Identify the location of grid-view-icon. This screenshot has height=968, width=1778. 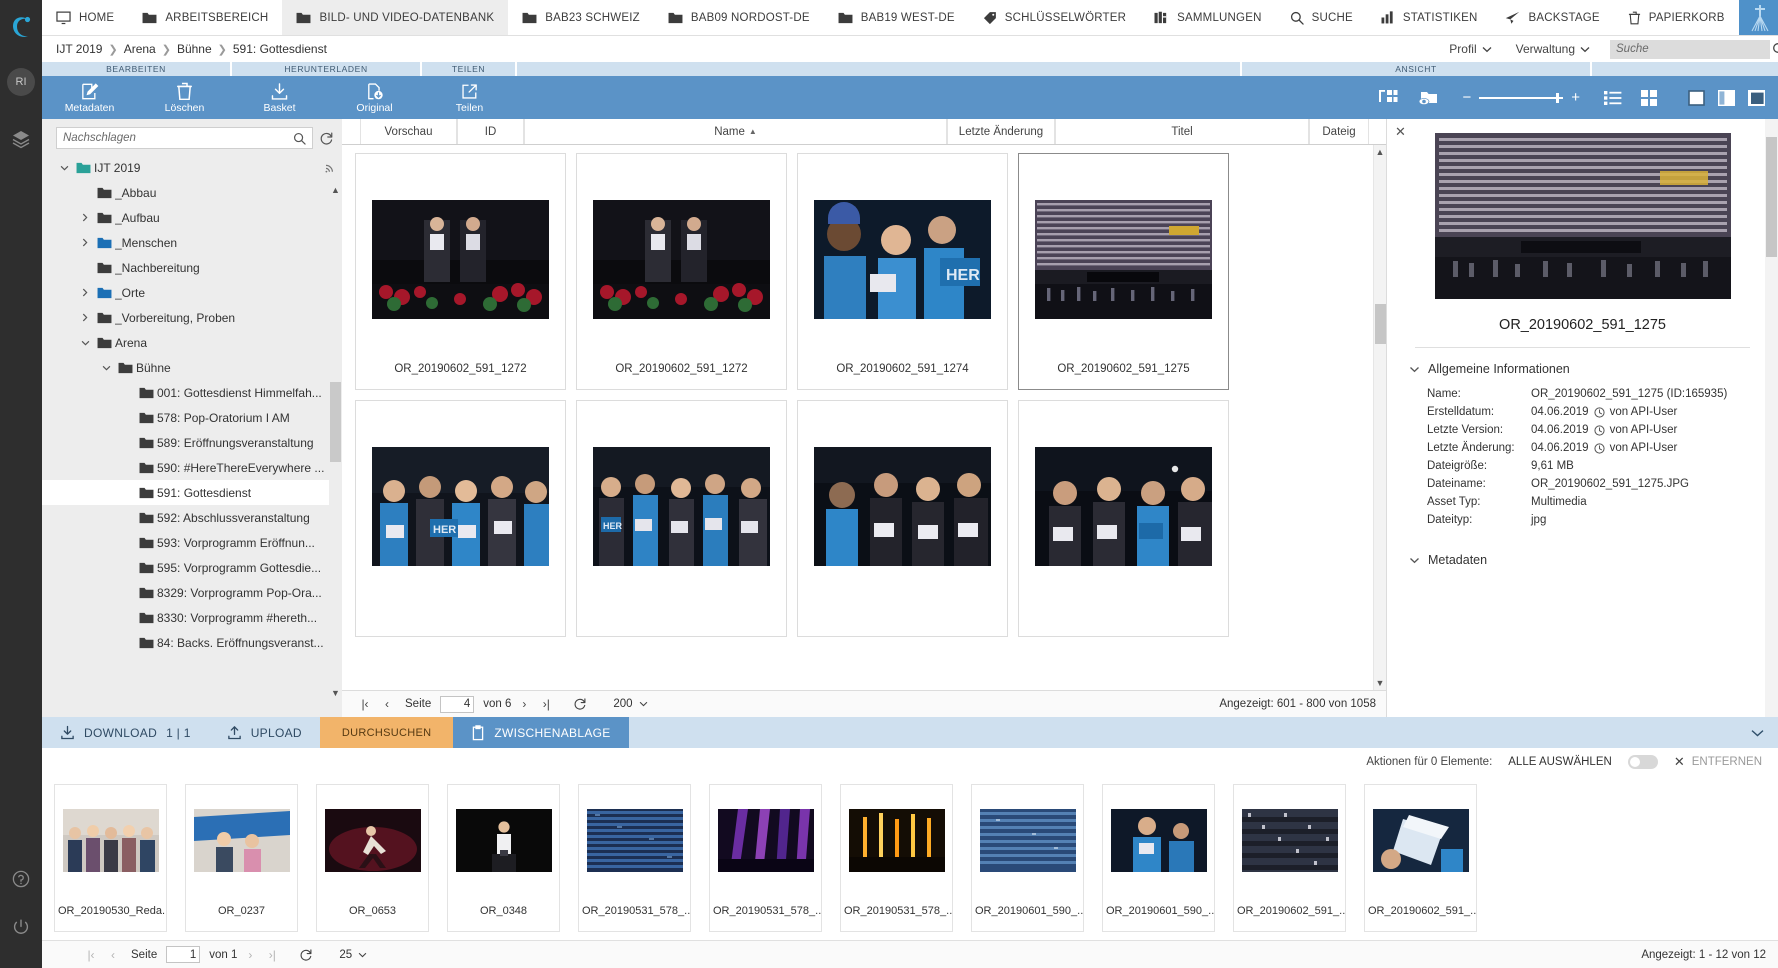
(1649, 97).